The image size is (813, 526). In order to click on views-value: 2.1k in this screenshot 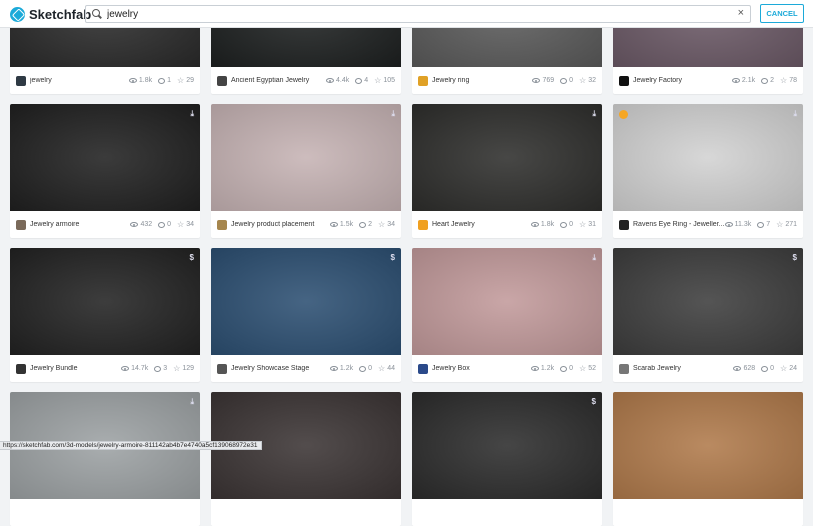, I will do `click(748, 80)`.